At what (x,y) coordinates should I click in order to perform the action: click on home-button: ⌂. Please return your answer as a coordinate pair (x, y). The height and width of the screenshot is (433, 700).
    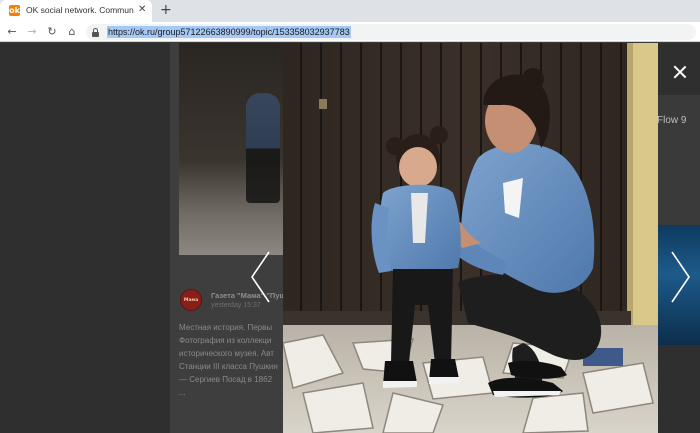
    Looking at the image, I should click on (72, 32).